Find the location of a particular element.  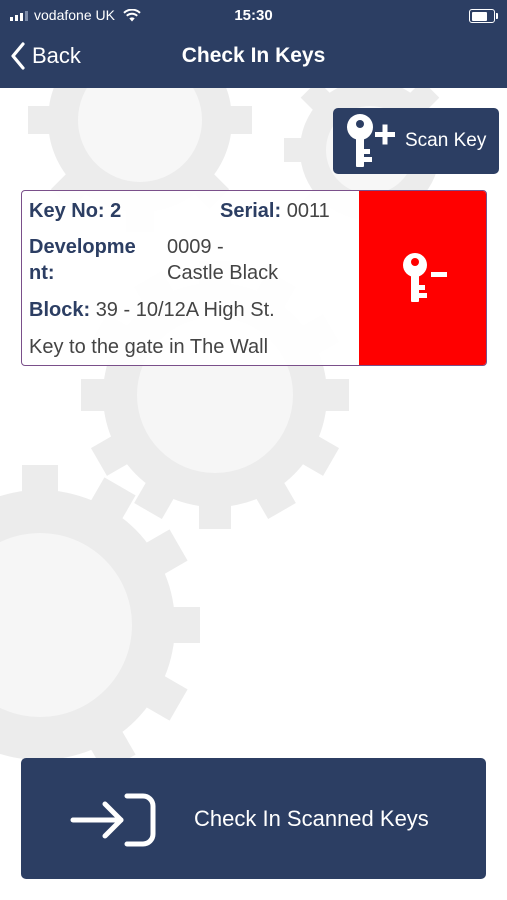

block-row: Block: 39 - 10/12A High St. is located at coordinates (152, 310).